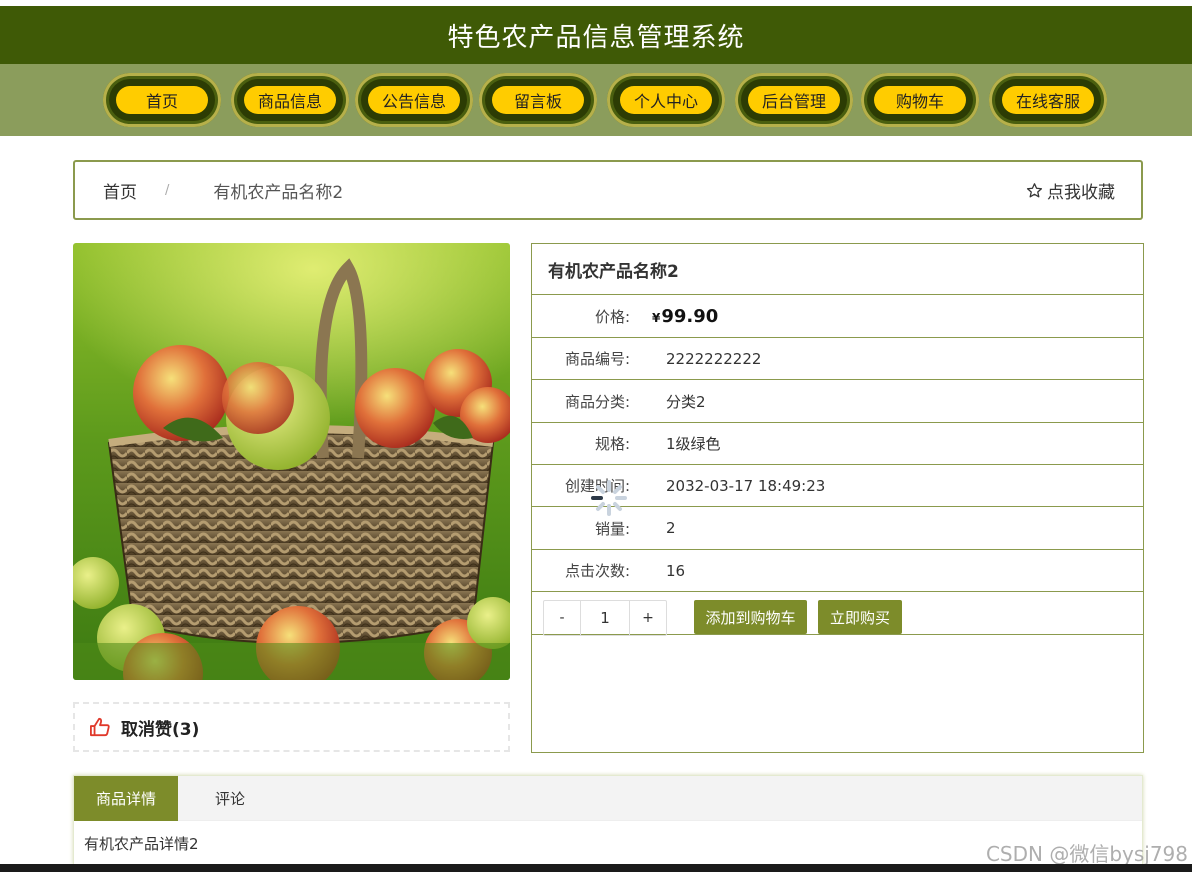  I want to click on field-row: 商品分类: 分类2, so click(837, 401).